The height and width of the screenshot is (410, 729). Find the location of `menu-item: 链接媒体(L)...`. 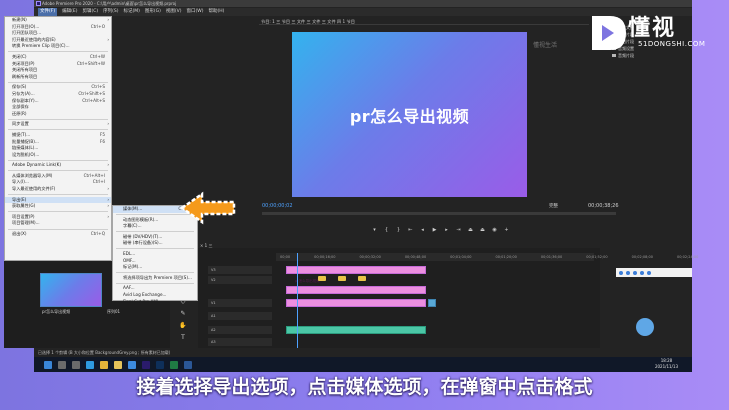

menu-item: 链接媒体(L)... is located at coordinates (58, 148).